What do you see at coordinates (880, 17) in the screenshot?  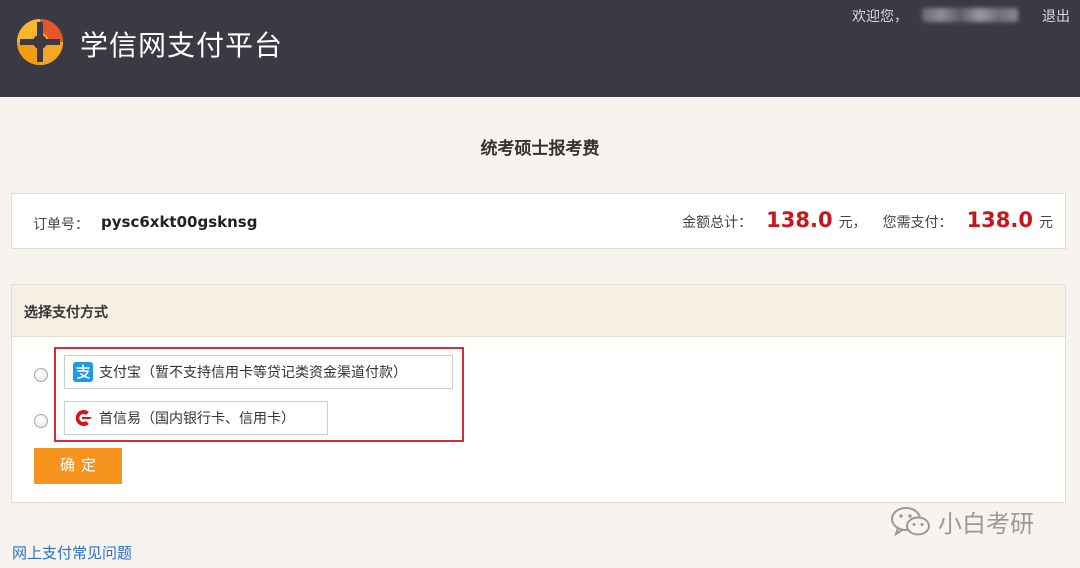 I see `welcome-text: 欢迎您，` at bounding box center [880, 17].